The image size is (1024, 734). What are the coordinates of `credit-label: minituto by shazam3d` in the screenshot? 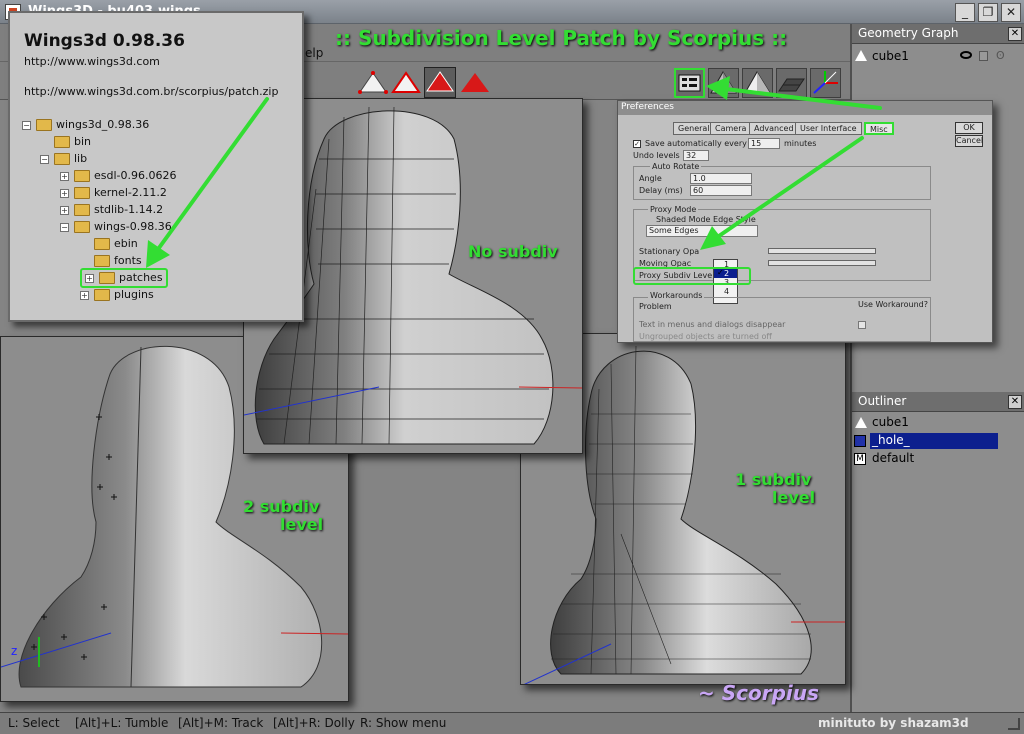 It's located at (893, 723).